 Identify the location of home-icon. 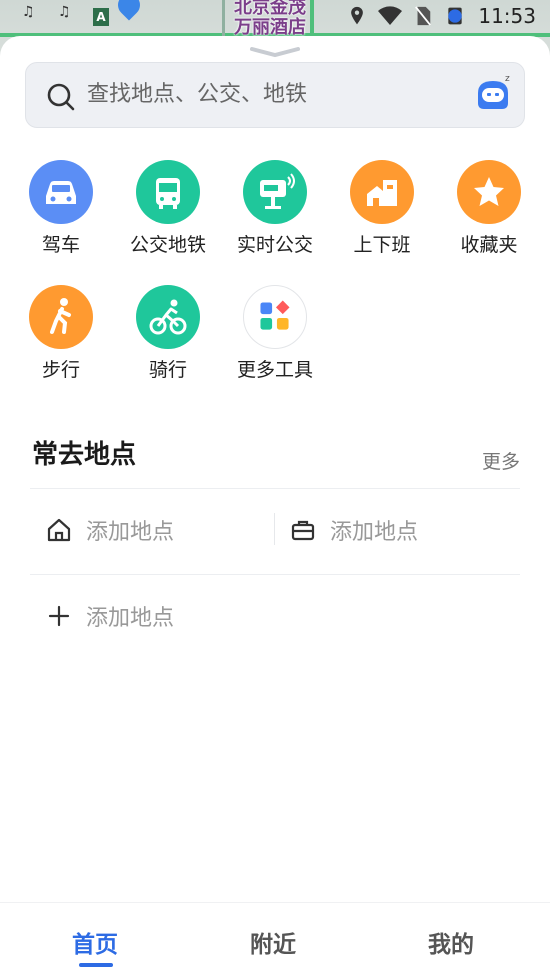
(59, 530).